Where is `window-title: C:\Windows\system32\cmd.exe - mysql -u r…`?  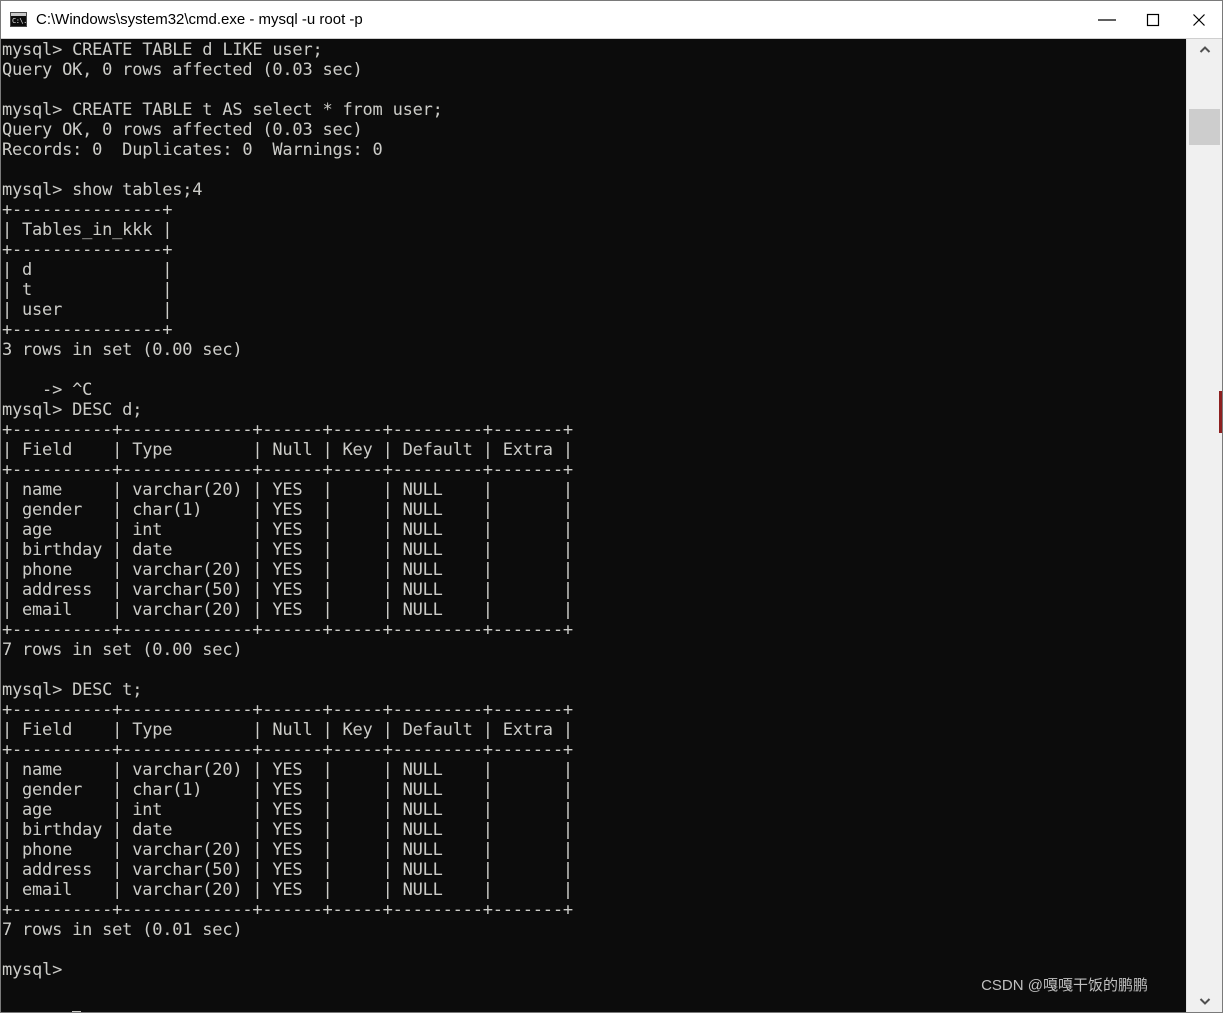
window-title: C:\Windows\system32\cmd.exe - mysql -u r… is located at coordinates (199, 19).